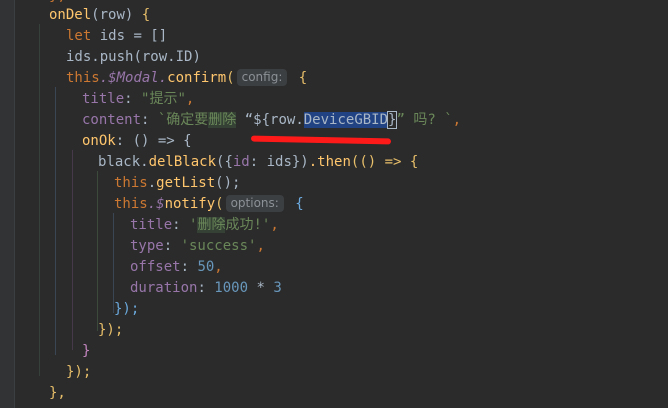 This screenshot has width=668, height=408. I want to click on code-line-19: },, so click(57, 393).